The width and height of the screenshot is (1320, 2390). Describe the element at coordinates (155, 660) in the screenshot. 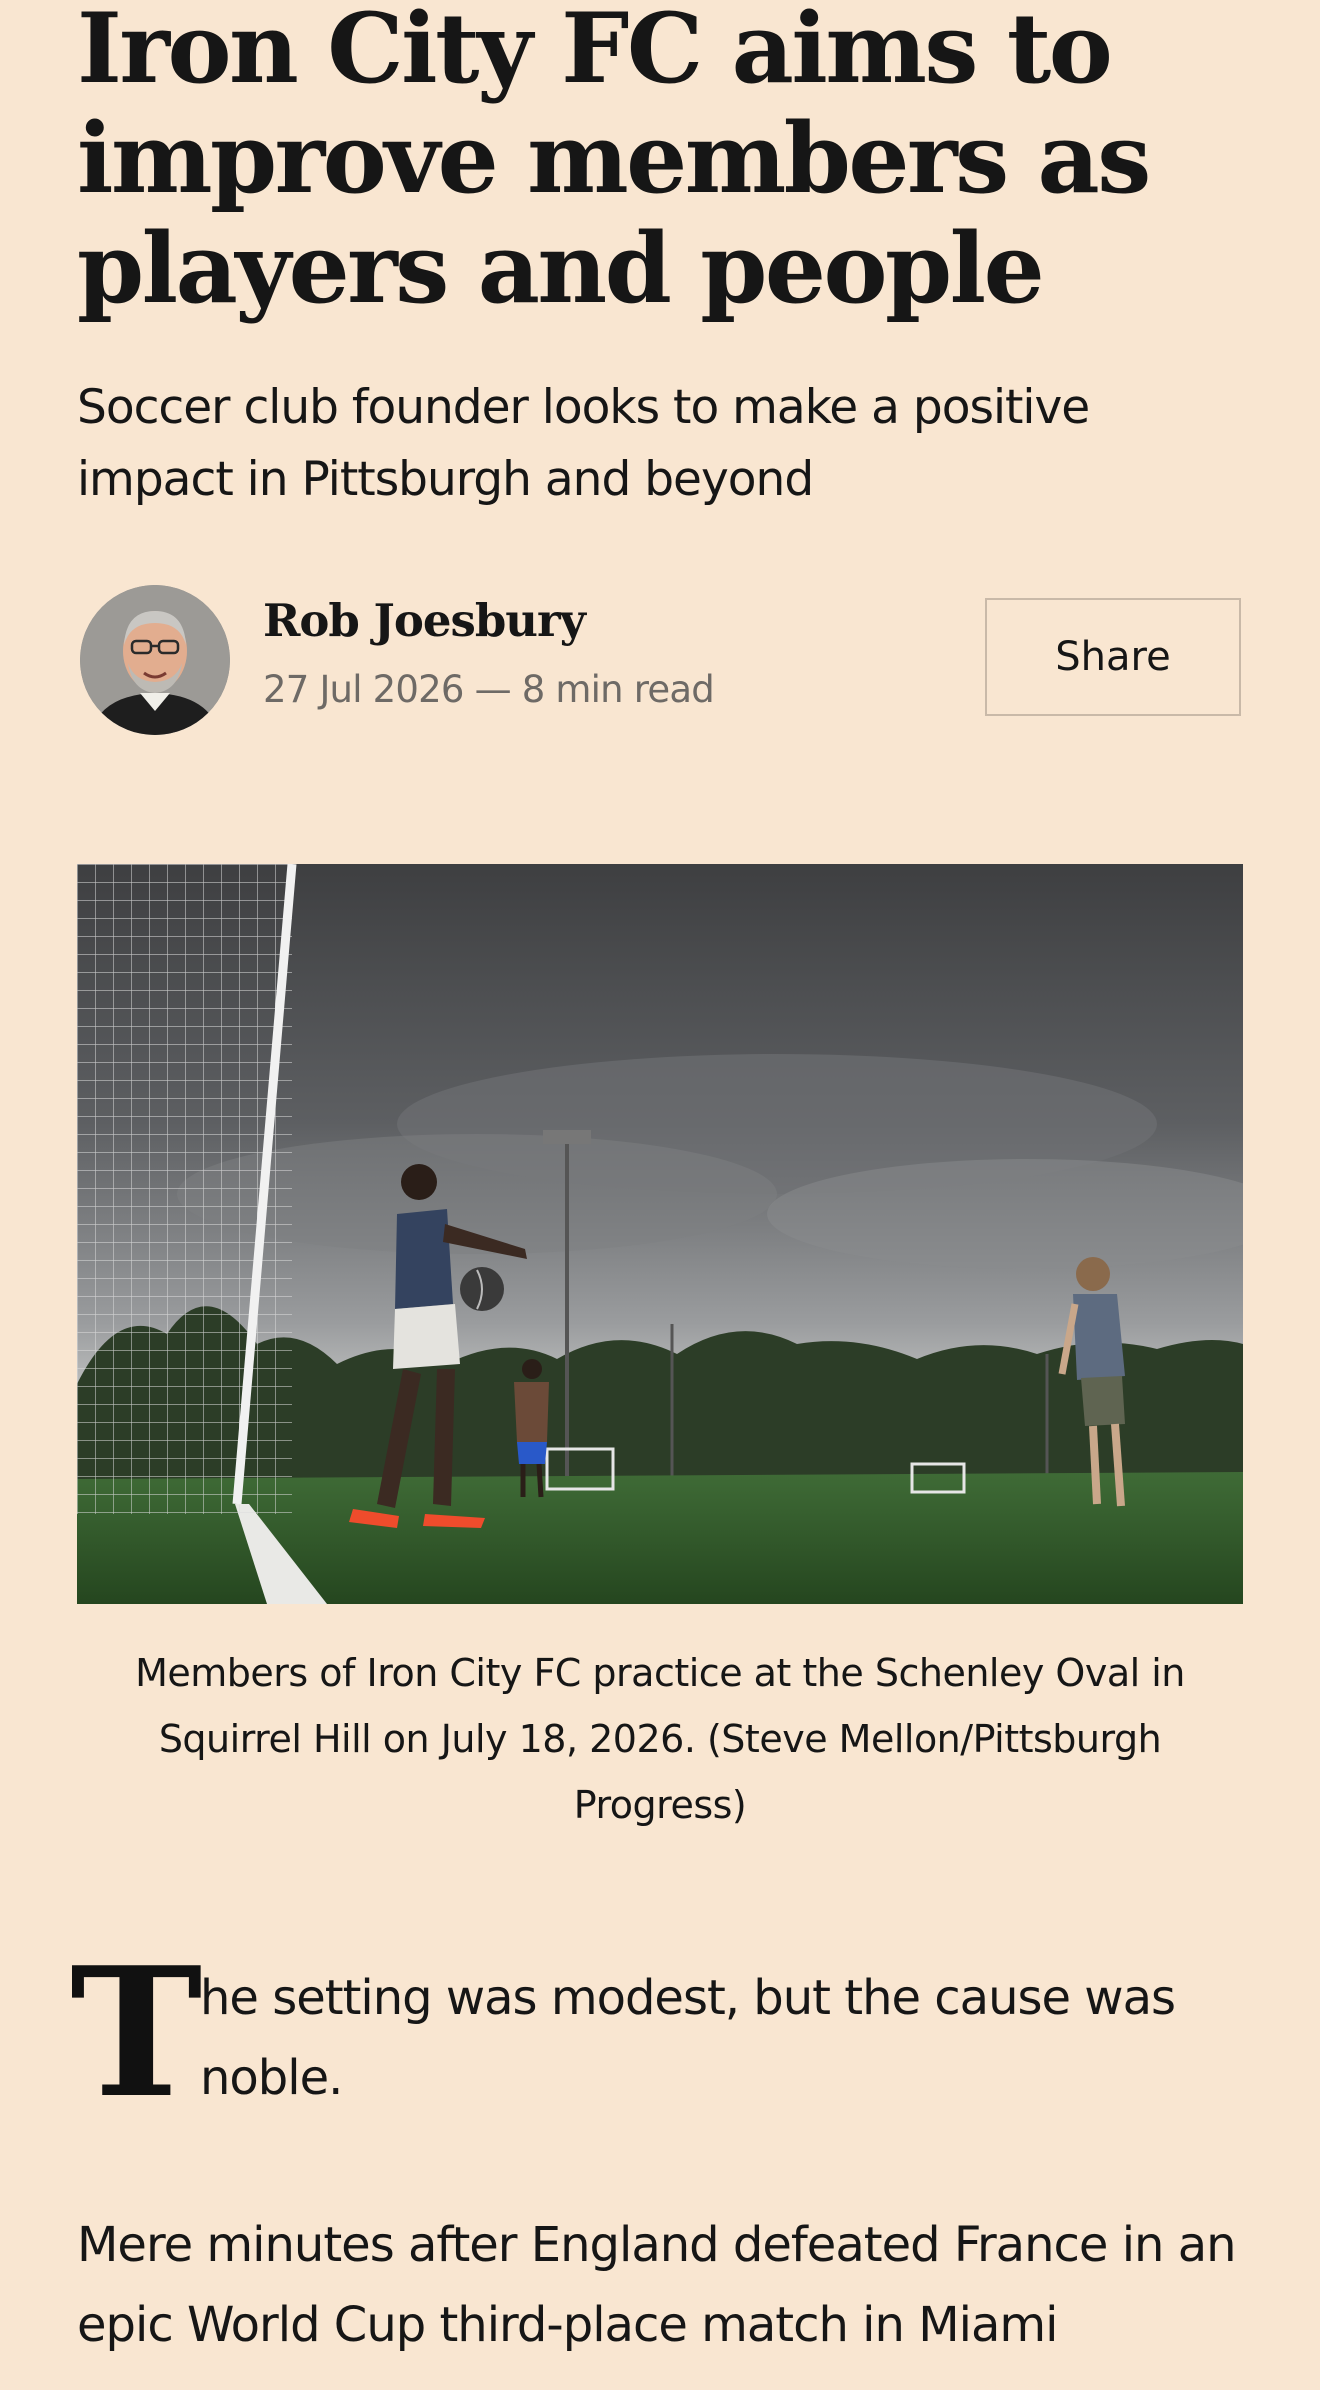

I see `author-avatar` at that location.